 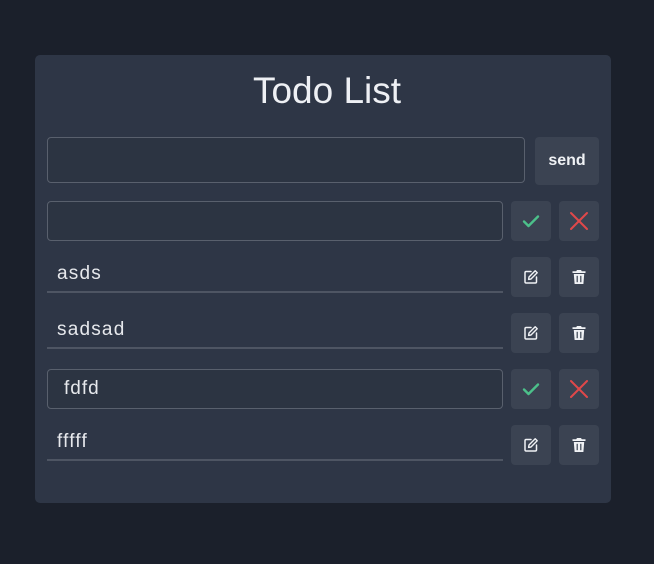 I want to click on todo-text: sadsad, so click(x=275, y=331).